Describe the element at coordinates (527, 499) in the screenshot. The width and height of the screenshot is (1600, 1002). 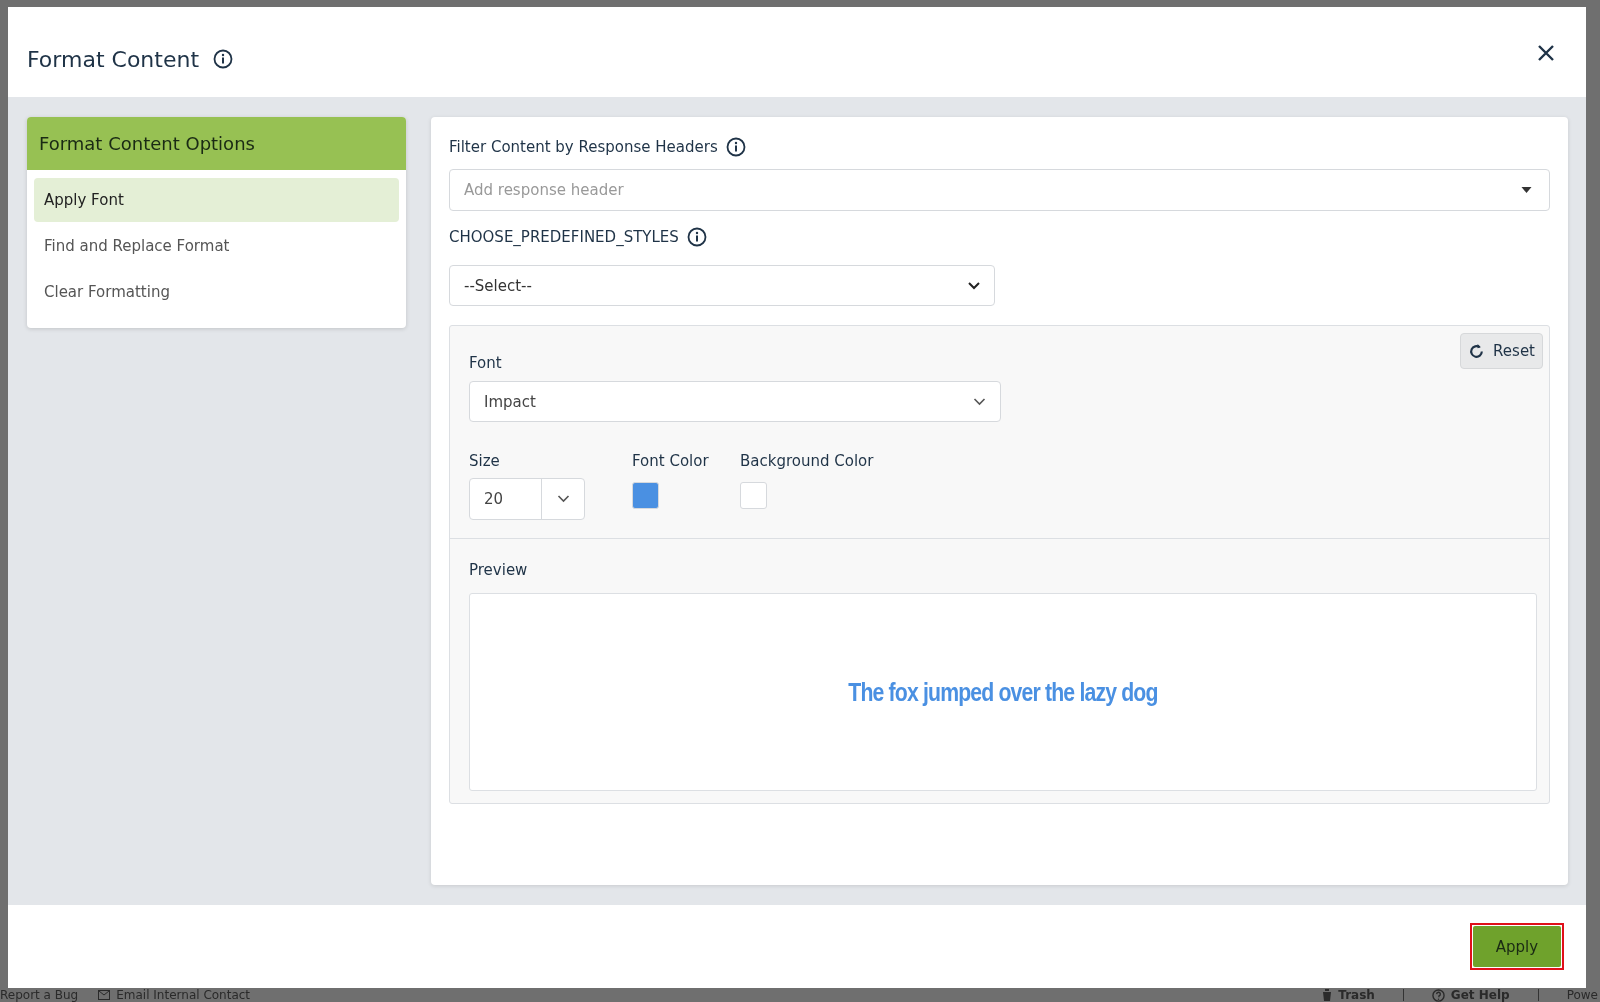
I see `size-select: 20` at that location.